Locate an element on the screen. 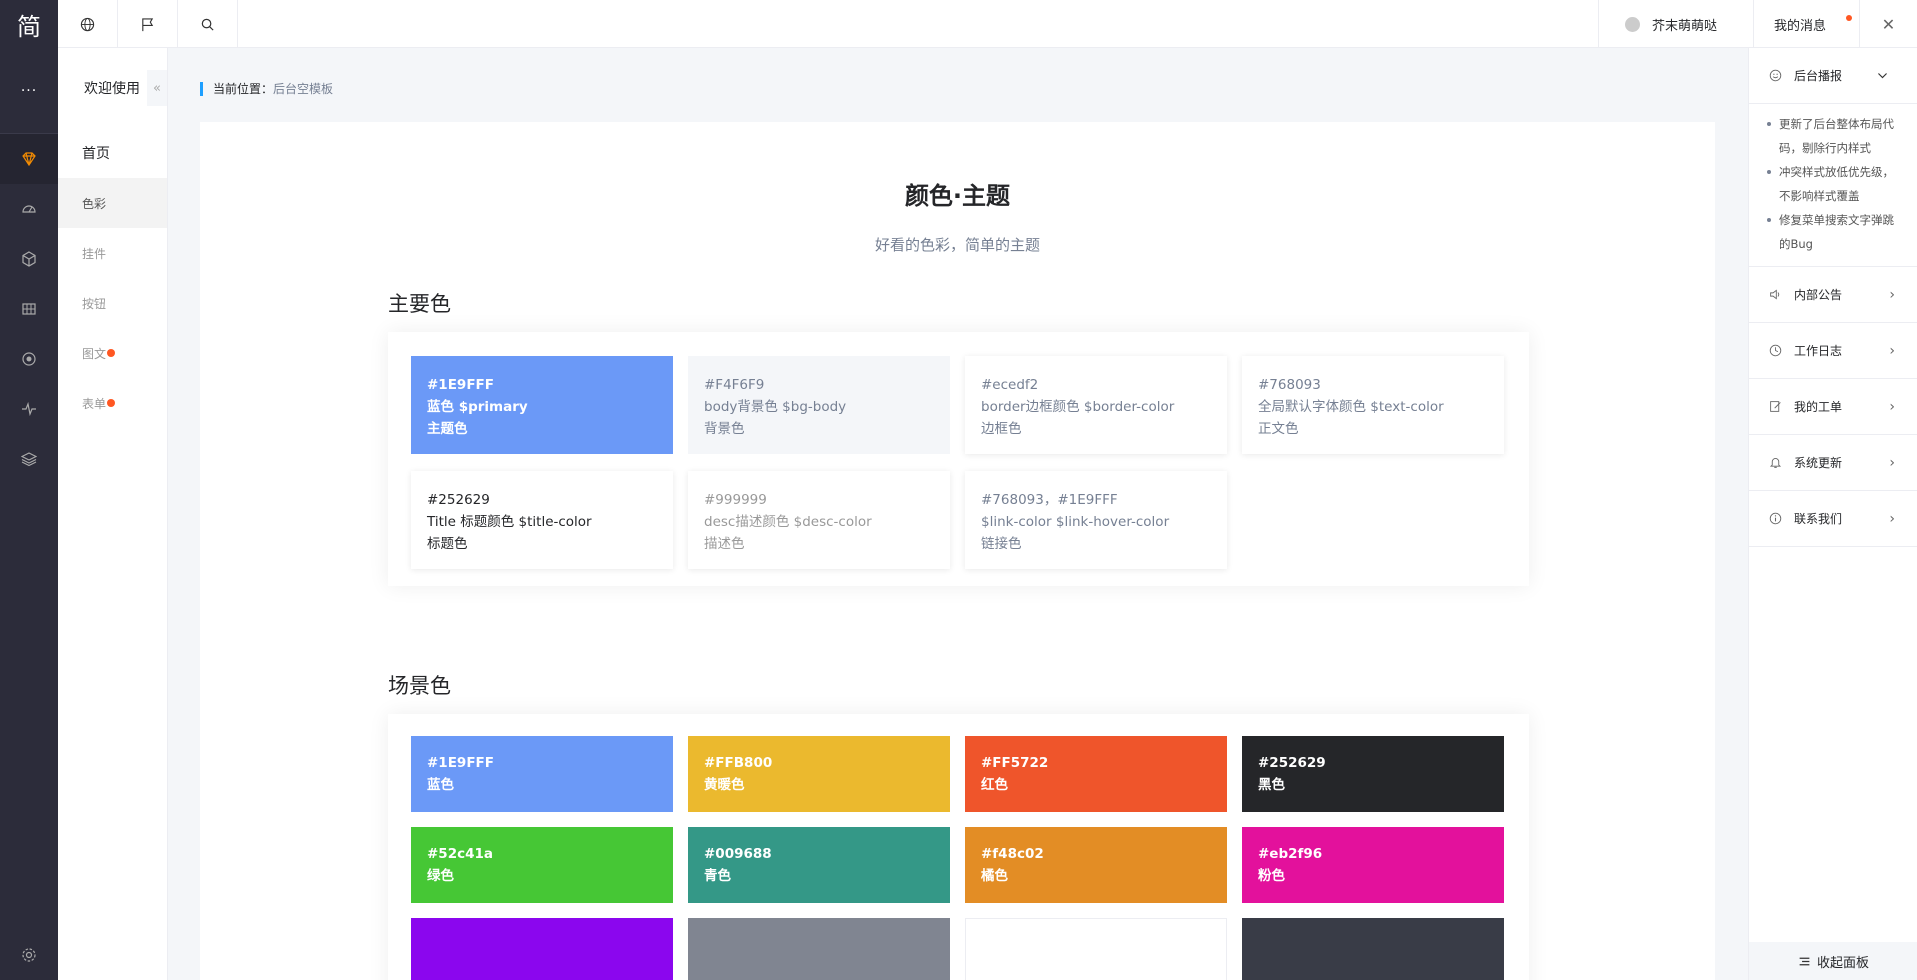 Image resolution: width=1917 pixels, height=980 pixels. swatch-purple is located at coordinates (542, 949).